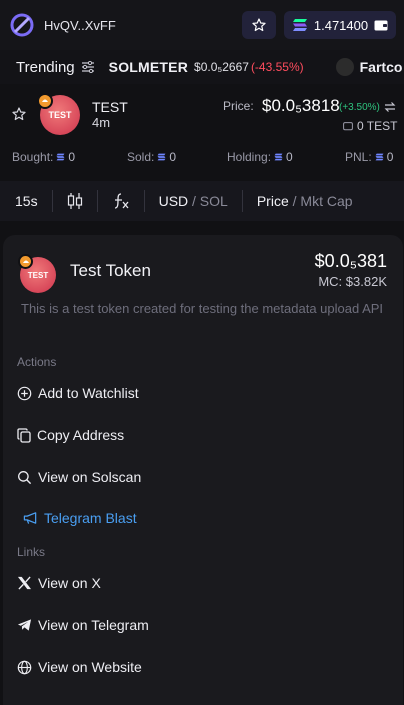 The height and width of the screenshot is (705, 404). I want to click on plus-circle-icon, so click(24, 393).